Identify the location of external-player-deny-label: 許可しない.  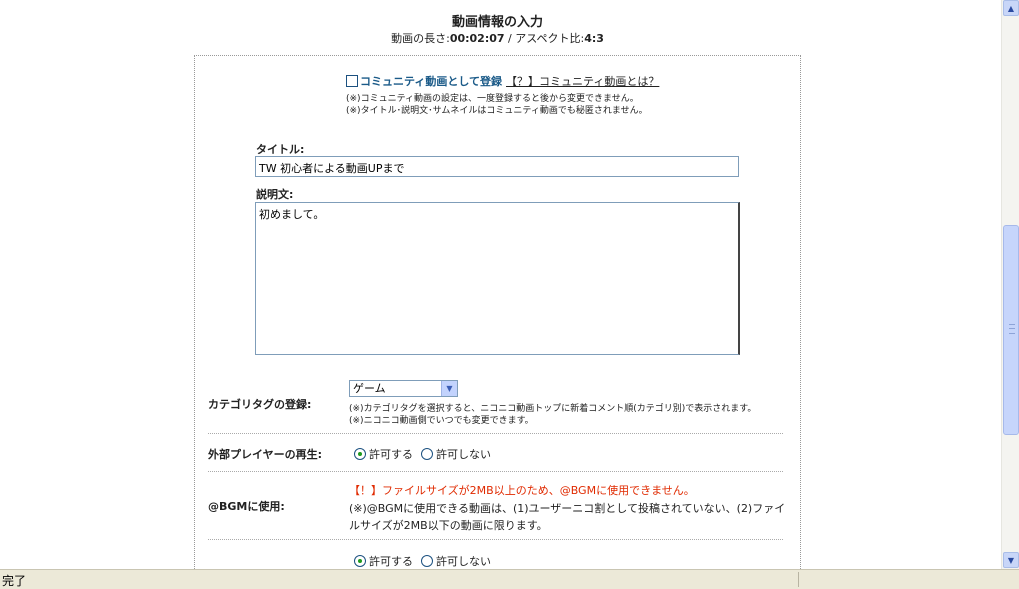
(463, 454).